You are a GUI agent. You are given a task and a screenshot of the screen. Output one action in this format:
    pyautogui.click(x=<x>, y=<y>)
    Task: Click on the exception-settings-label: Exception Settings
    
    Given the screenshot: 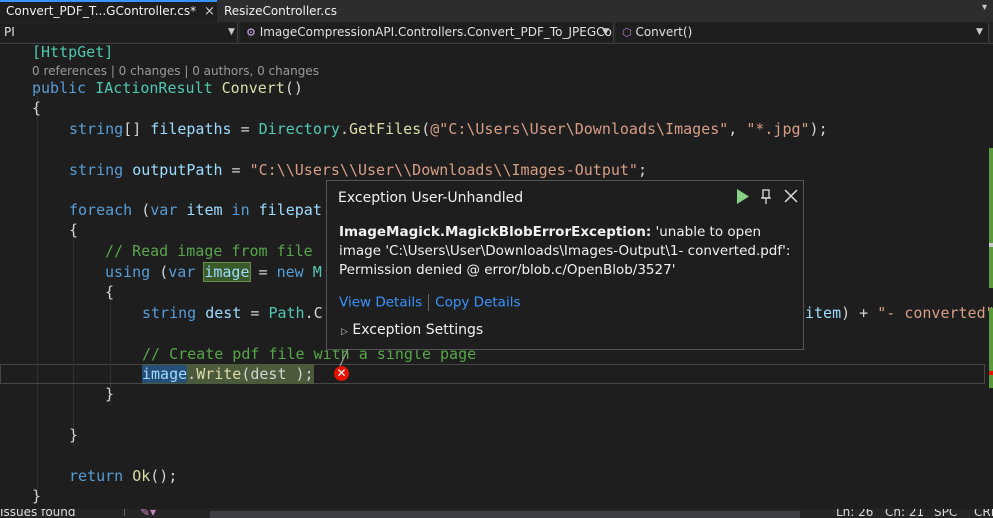 What is the action you would take?
    pyautogui.click(x=418, y=330)
    